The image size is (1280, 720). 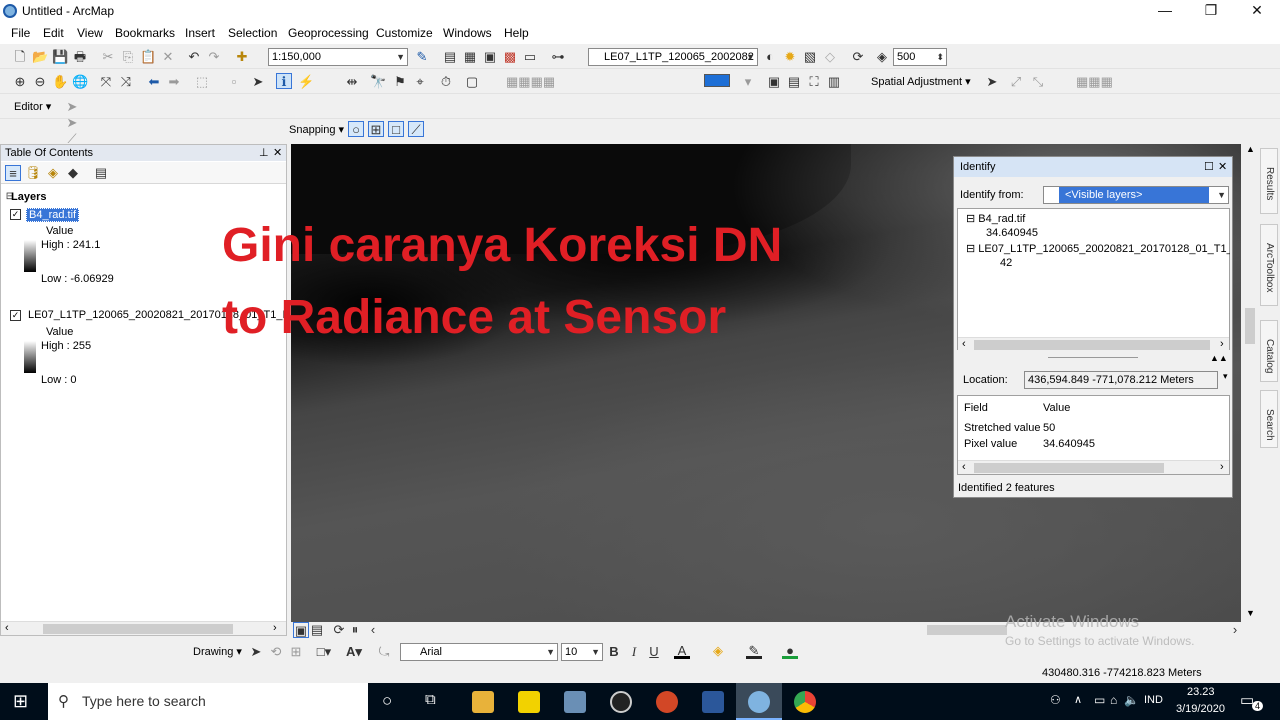 I want to click on table-horizontal-scrollbar: ‹ ›, so click(x=1093, y=467).